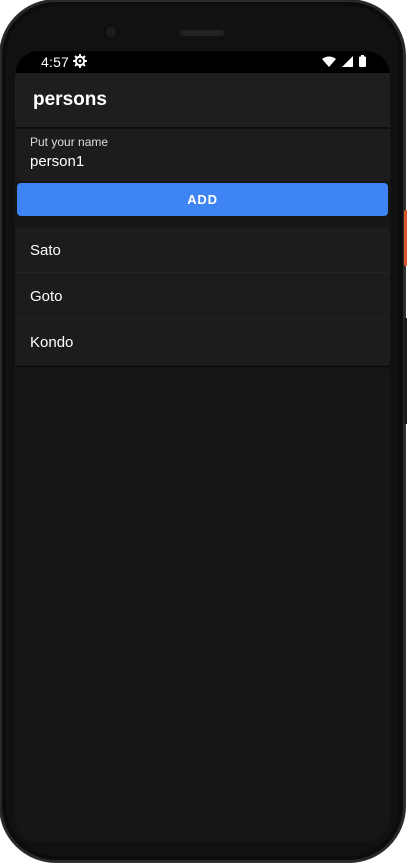 Image resolution: width=407 pixels, height=864 pixels. I want to click on list-item-label: Kondo, so click(52, 342).